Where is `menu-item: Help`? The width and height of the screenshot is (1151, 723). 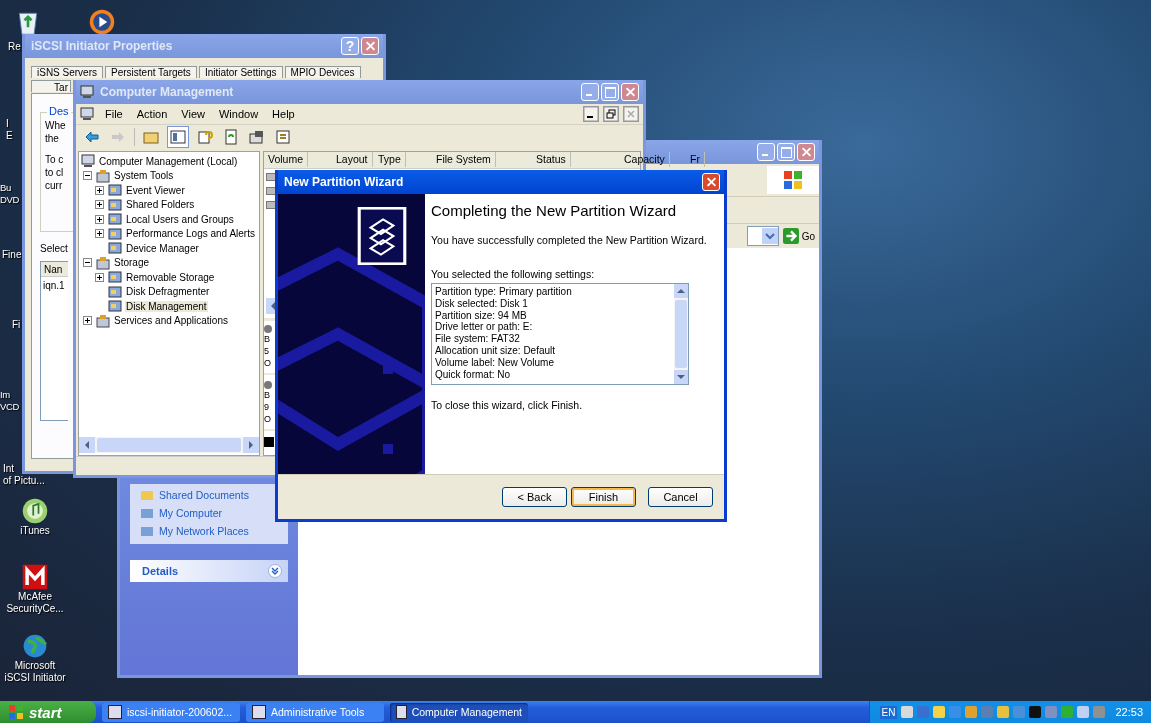
menu-item: Help is located at coordinates (283, 114).